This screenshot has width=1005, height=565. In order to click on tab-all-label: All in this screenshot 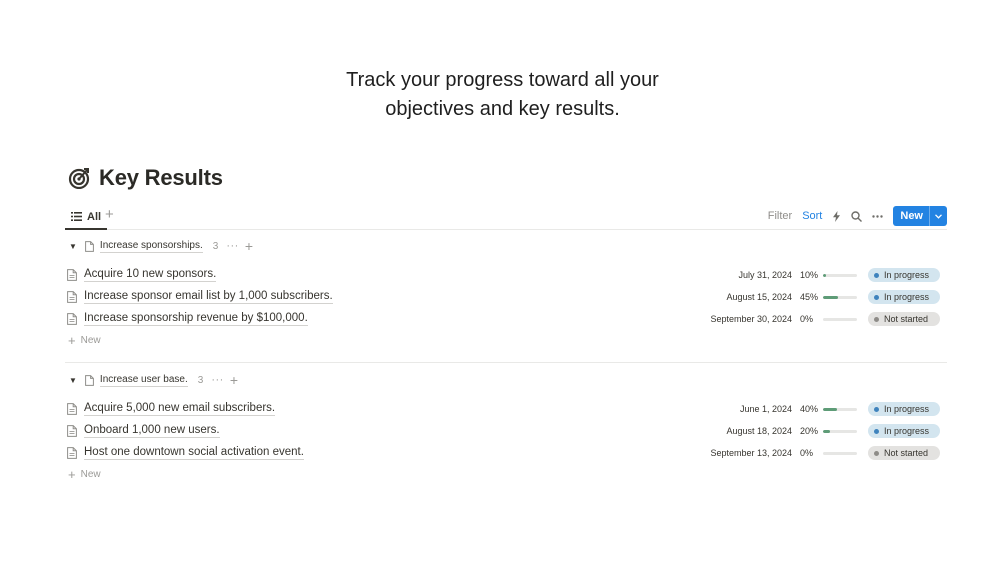, I will do `click(94, 216)`.